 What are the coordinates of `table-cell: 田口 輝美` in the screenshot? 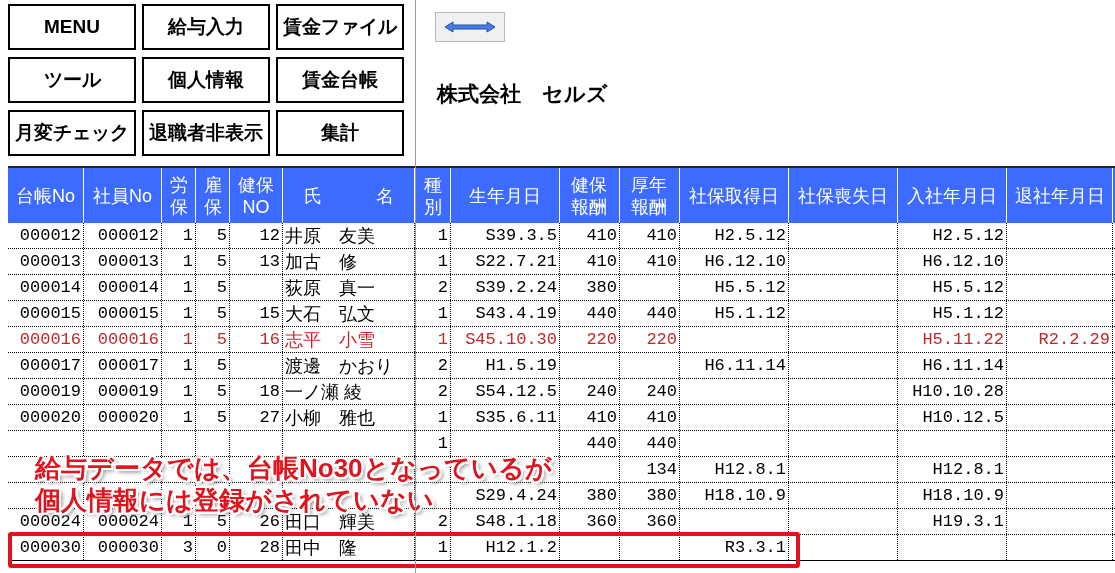 It's located at (330, 521).